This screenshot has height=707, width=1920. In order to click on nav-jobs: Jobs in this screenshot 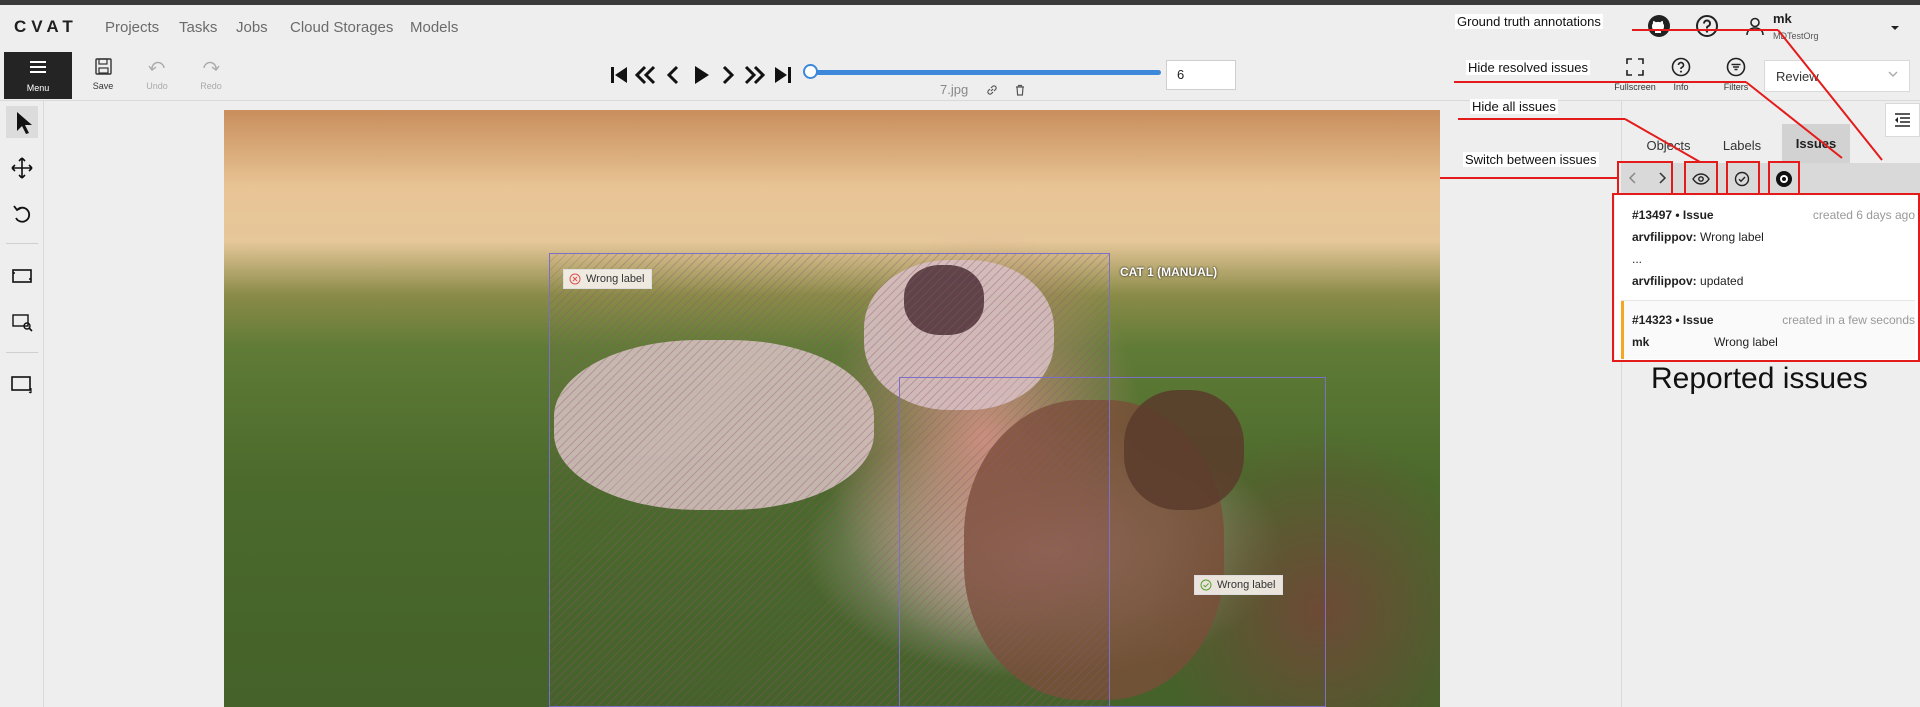, I will do `click(252, 27)`.